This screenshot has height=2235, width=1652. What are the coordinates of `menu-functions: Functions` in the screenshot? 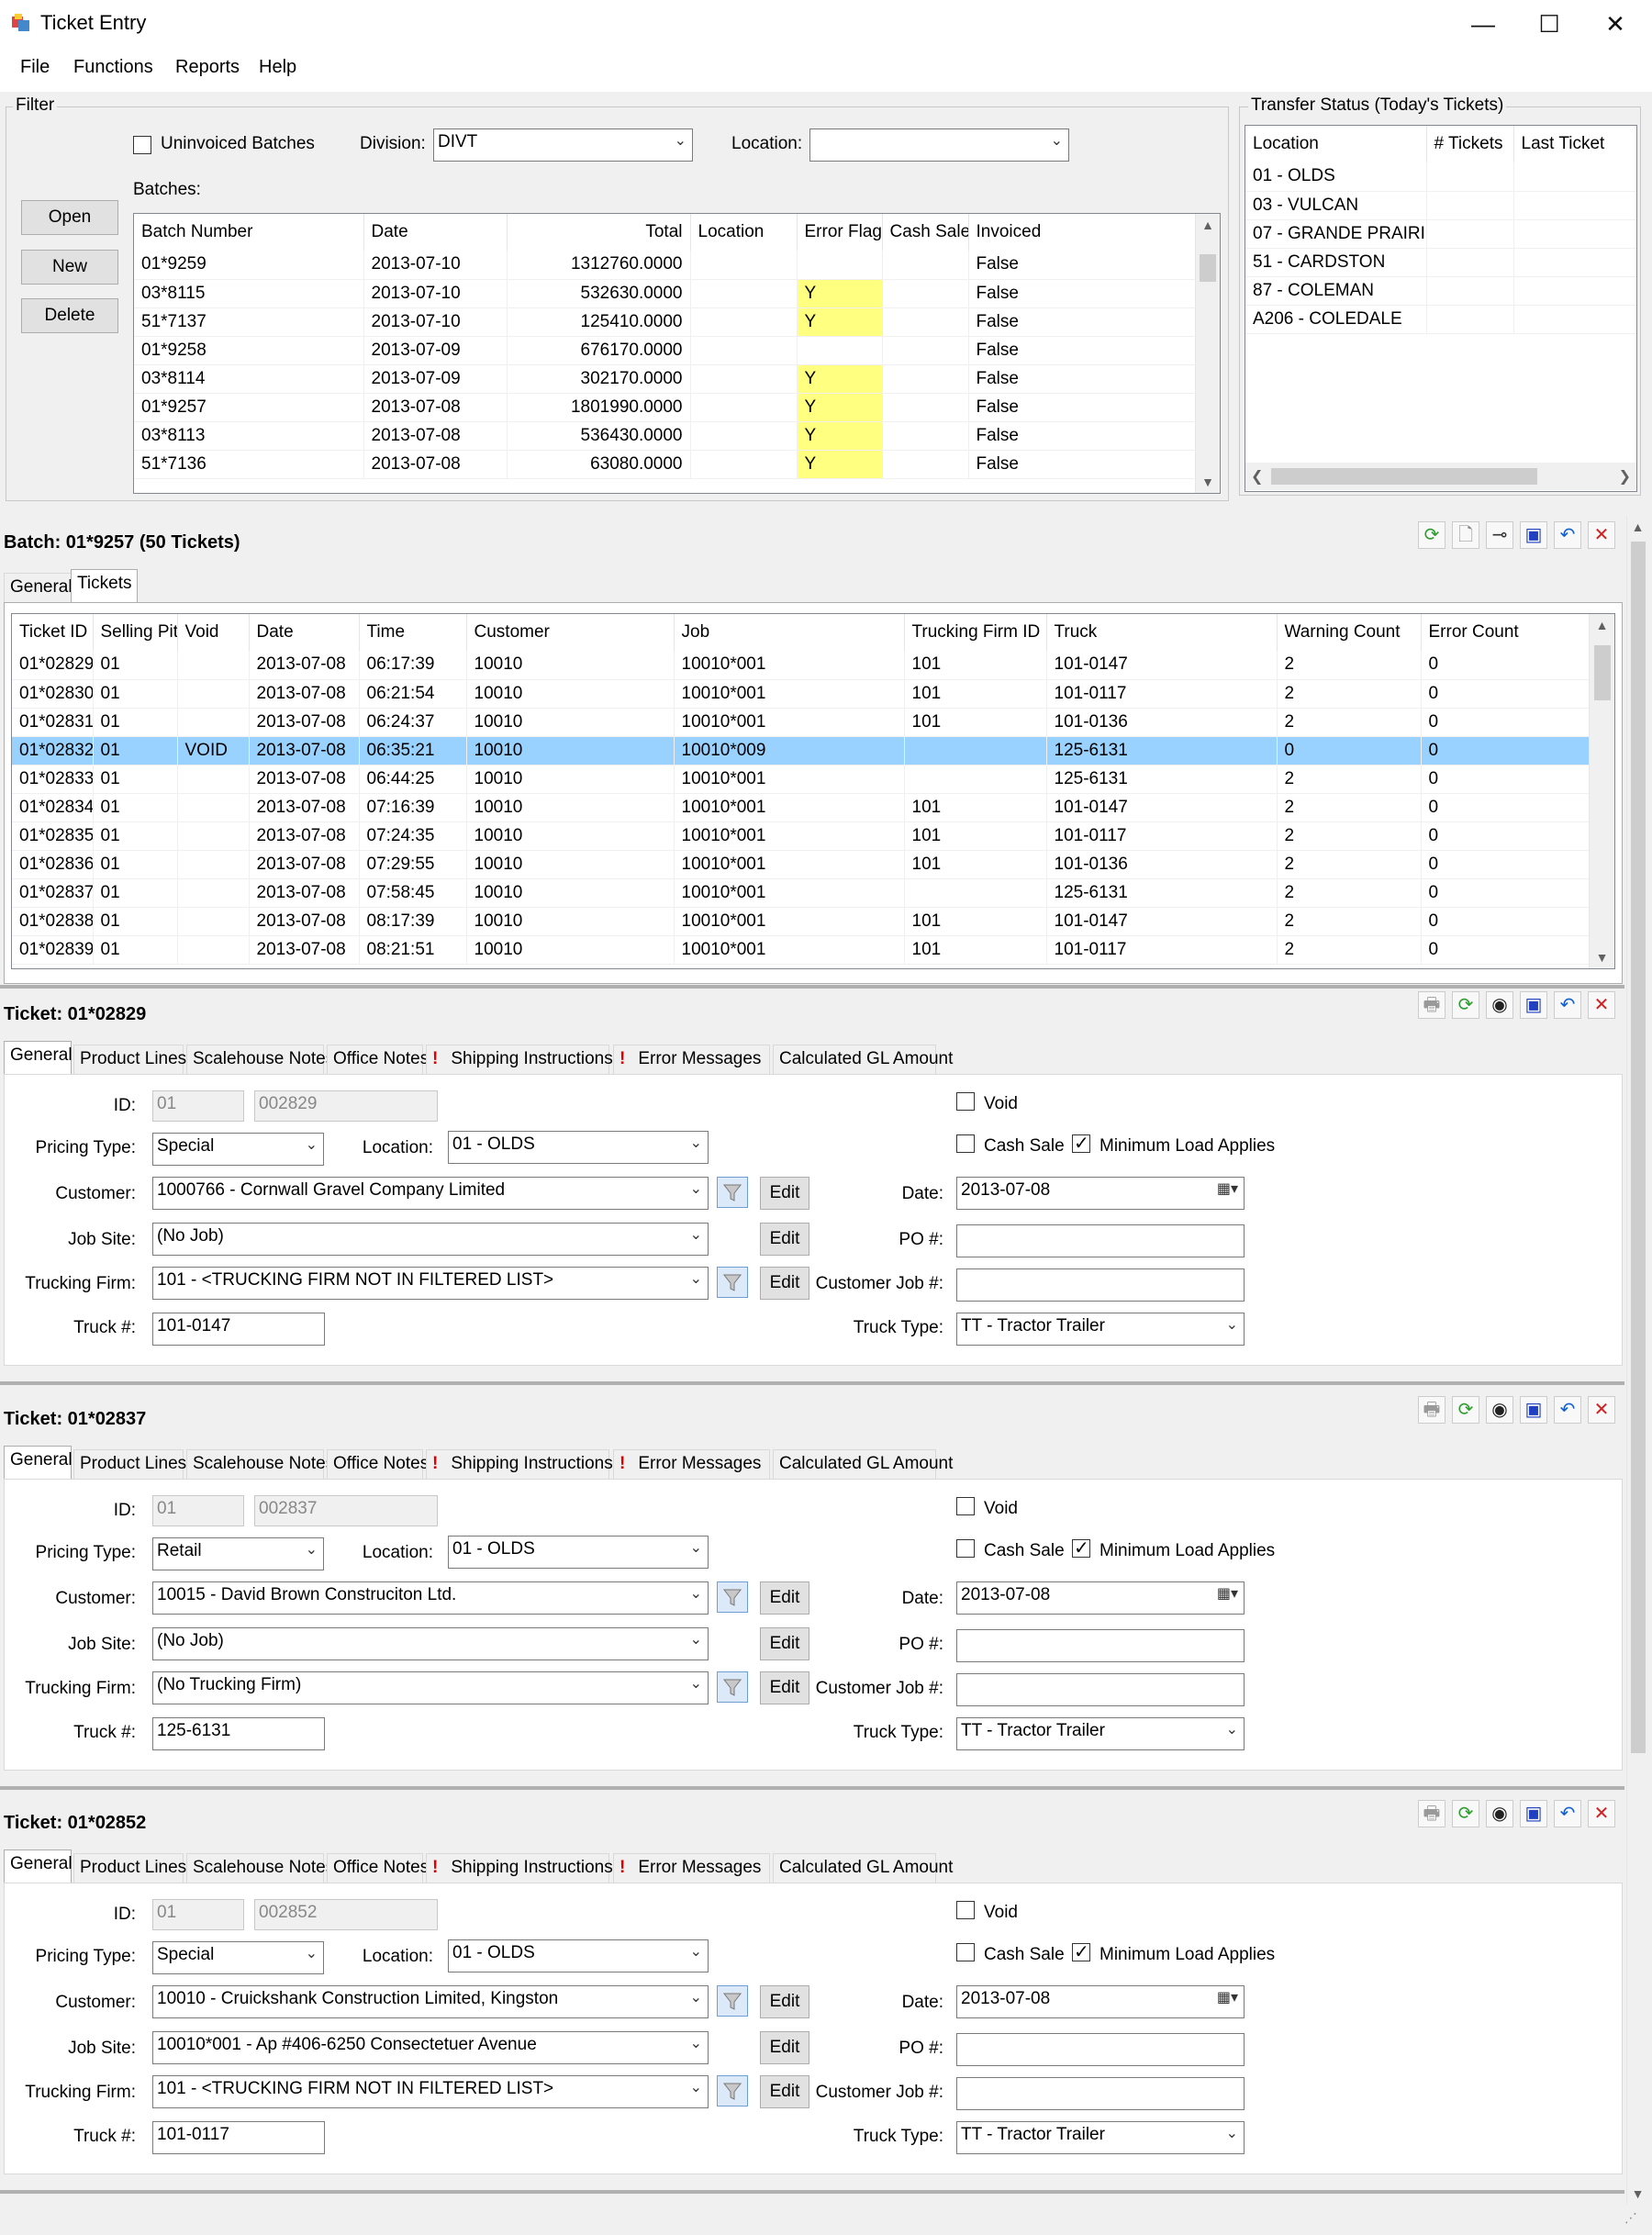 It's located at (113, 67).